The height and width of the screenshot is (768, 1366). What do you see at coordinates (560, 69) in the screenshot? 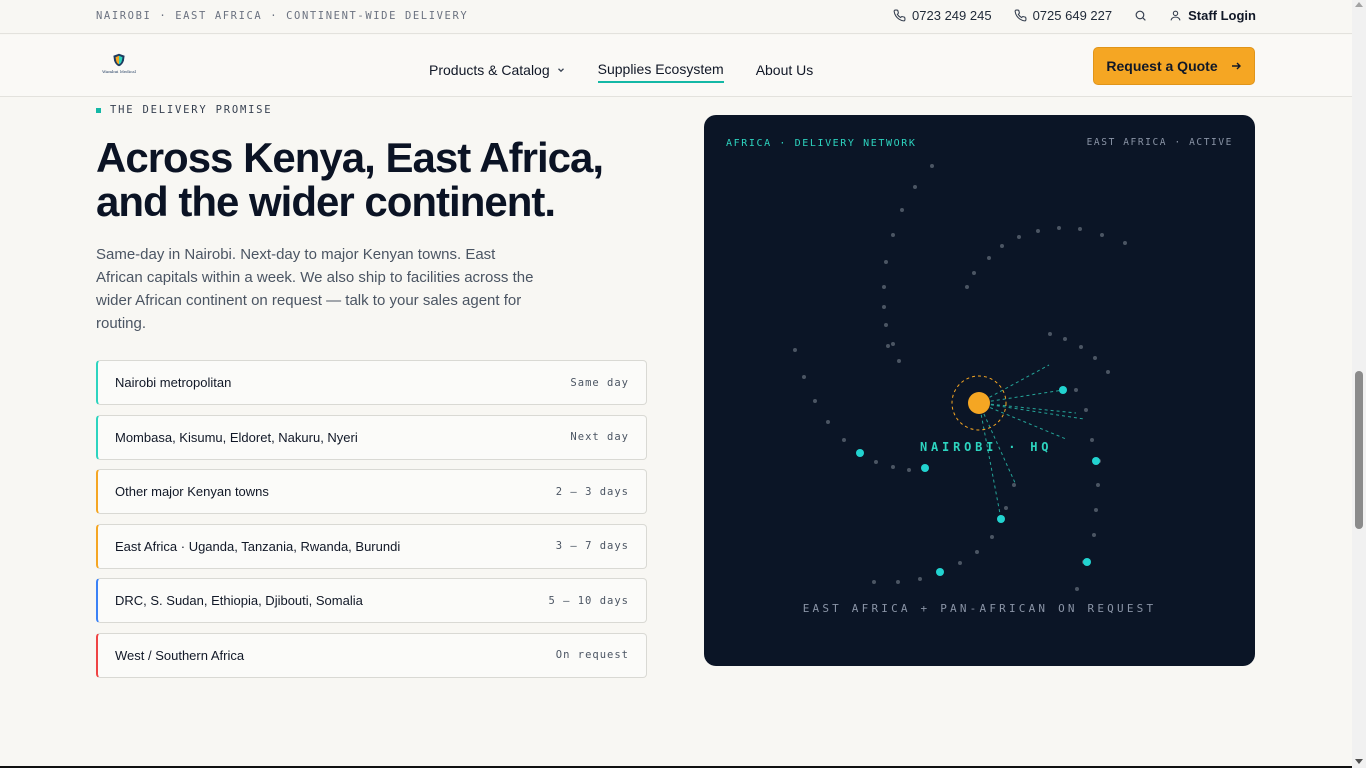
I see `chevron-down-icon` at bounding box center [560, 69].